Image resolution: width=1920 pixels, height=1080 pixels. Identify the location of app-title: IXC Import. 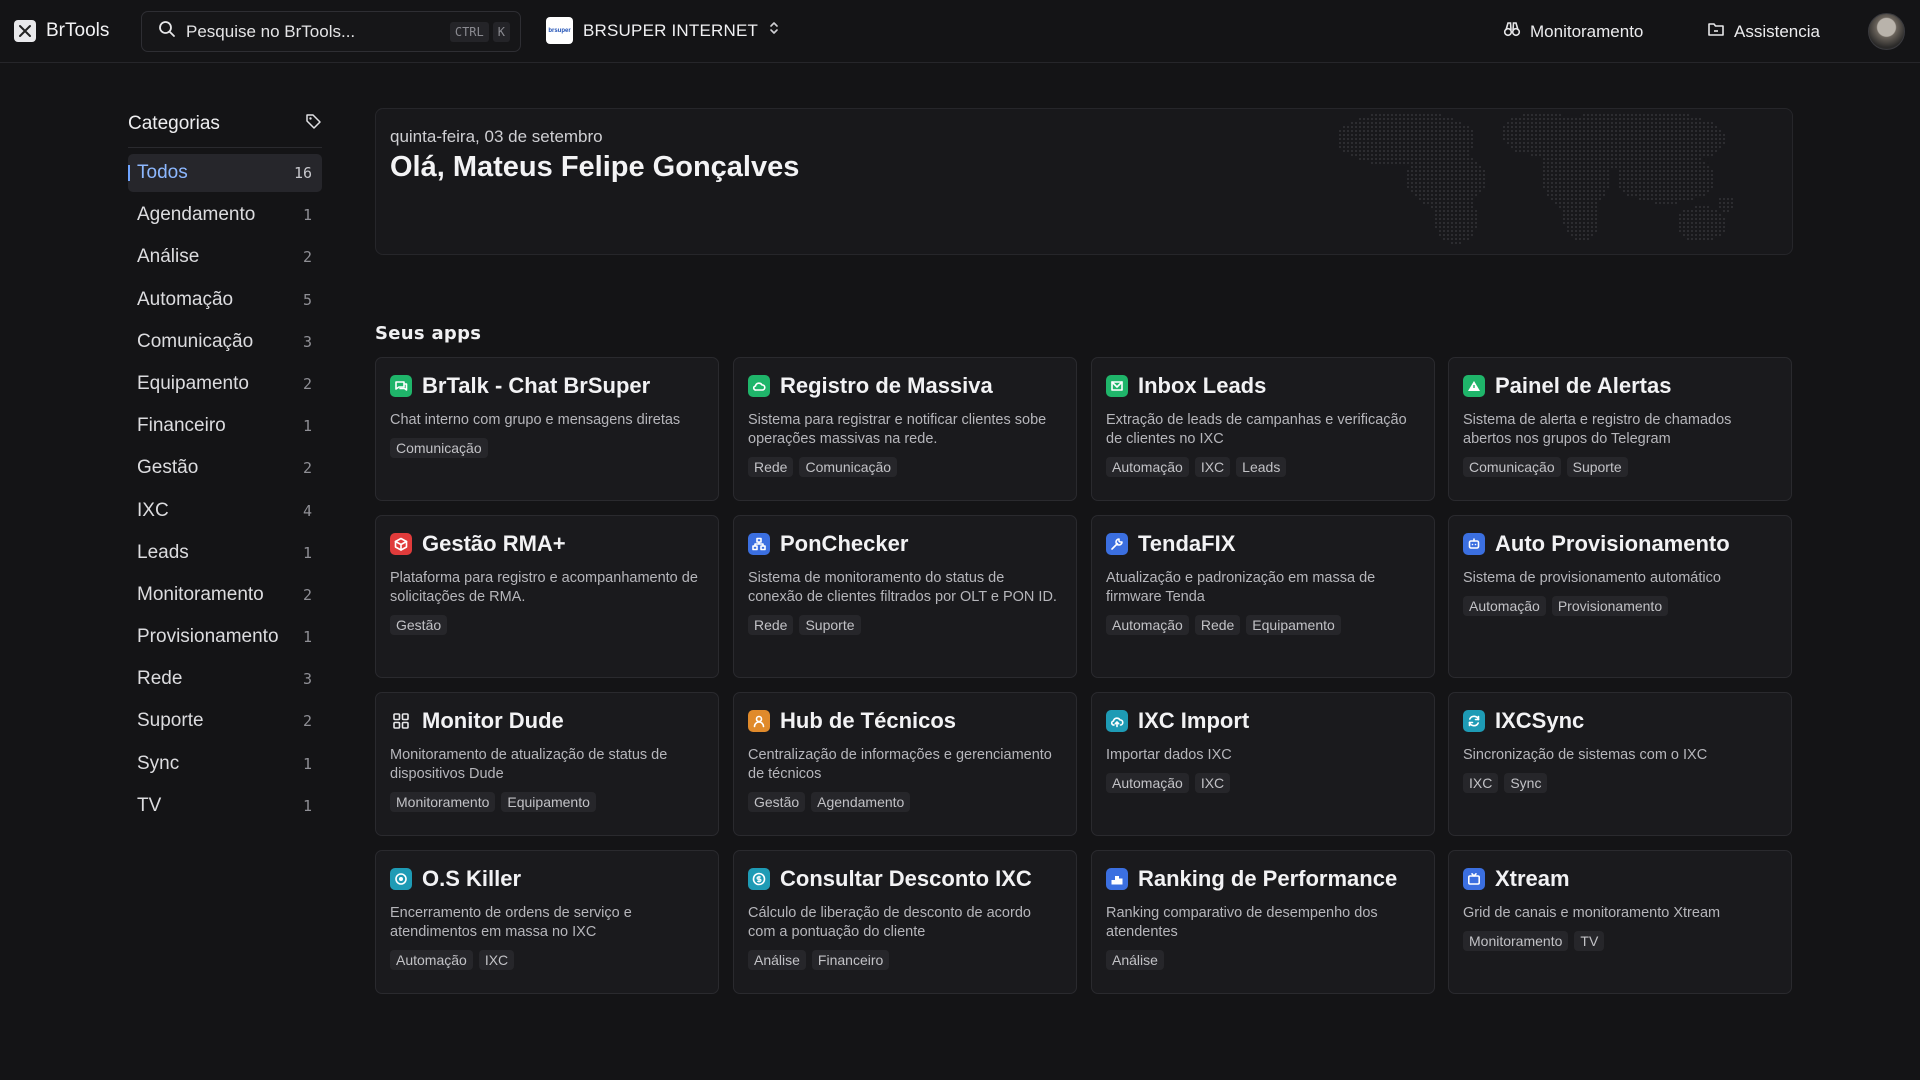
(1194, 720).